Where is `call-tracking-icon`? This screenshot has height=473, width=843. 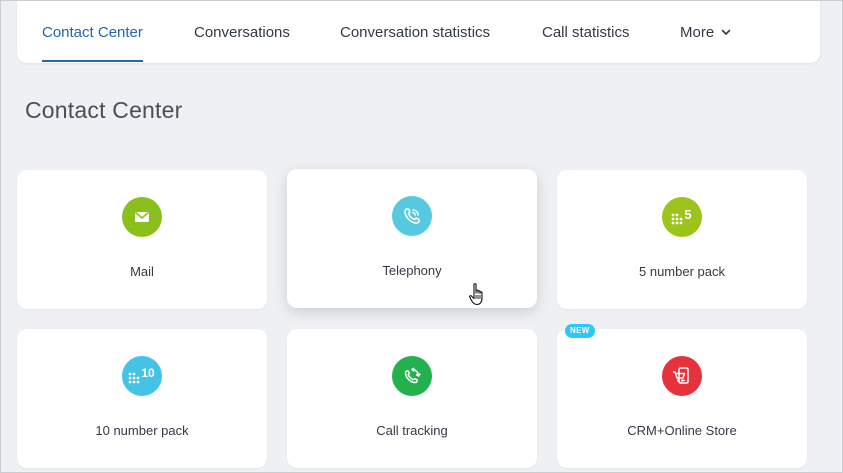
call-tracking-icon is located at coordinates (412, 376).